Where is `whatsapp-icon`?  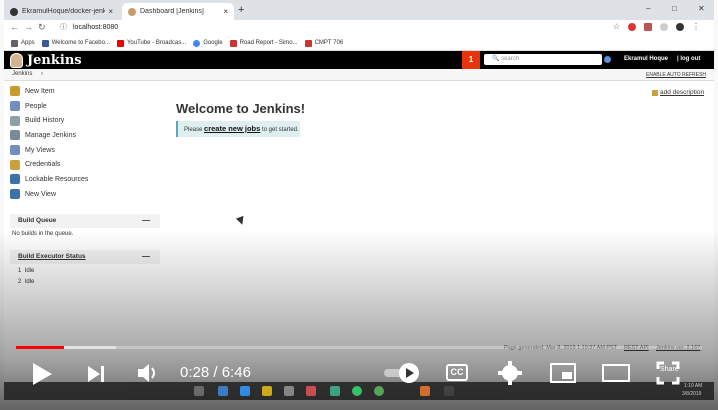 whatsapp-icon is located at coordinates (357, 391).